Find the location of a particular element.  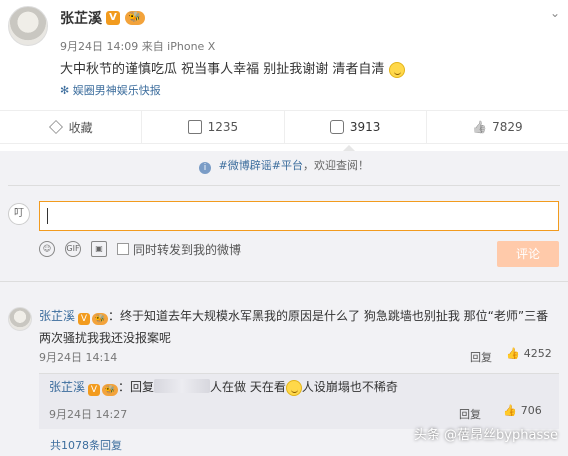

chevron-down-icon: ⌄ is located at coordinates (555, 13).